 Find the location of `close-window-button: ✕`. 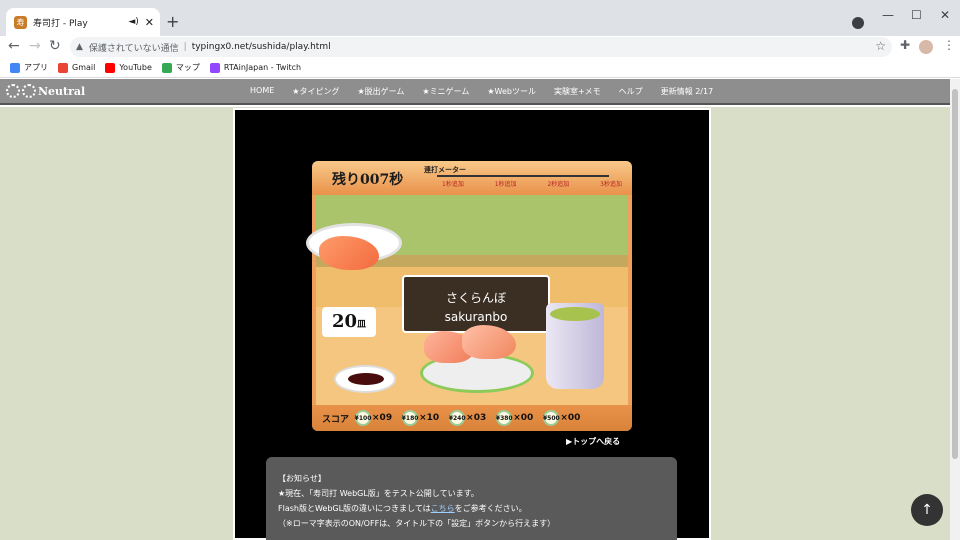

close-window-button: ✕ is located at coordinates (945, 15).